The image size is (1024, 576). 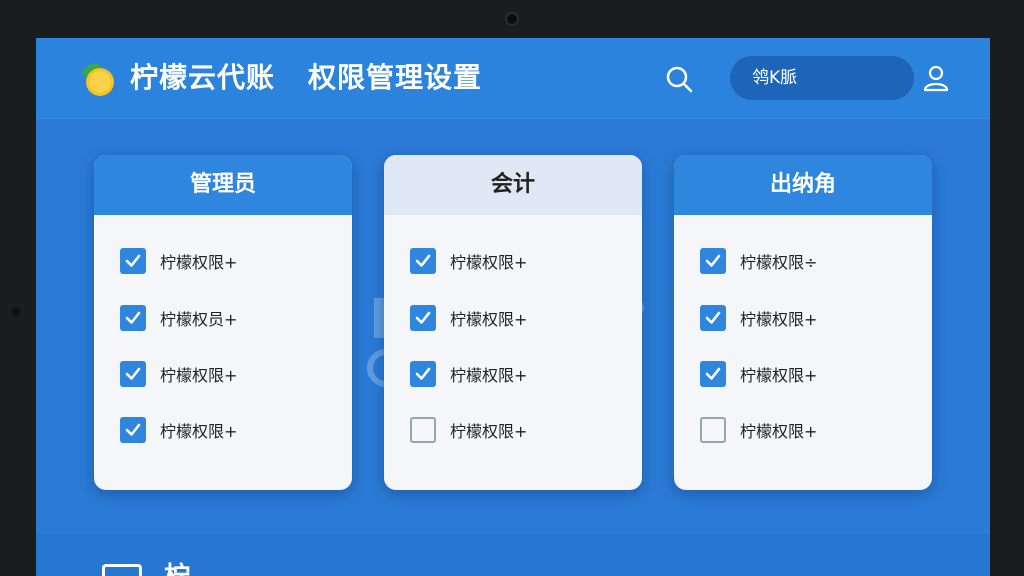 I want to click on panel-icon, so click(x=122, y=570).